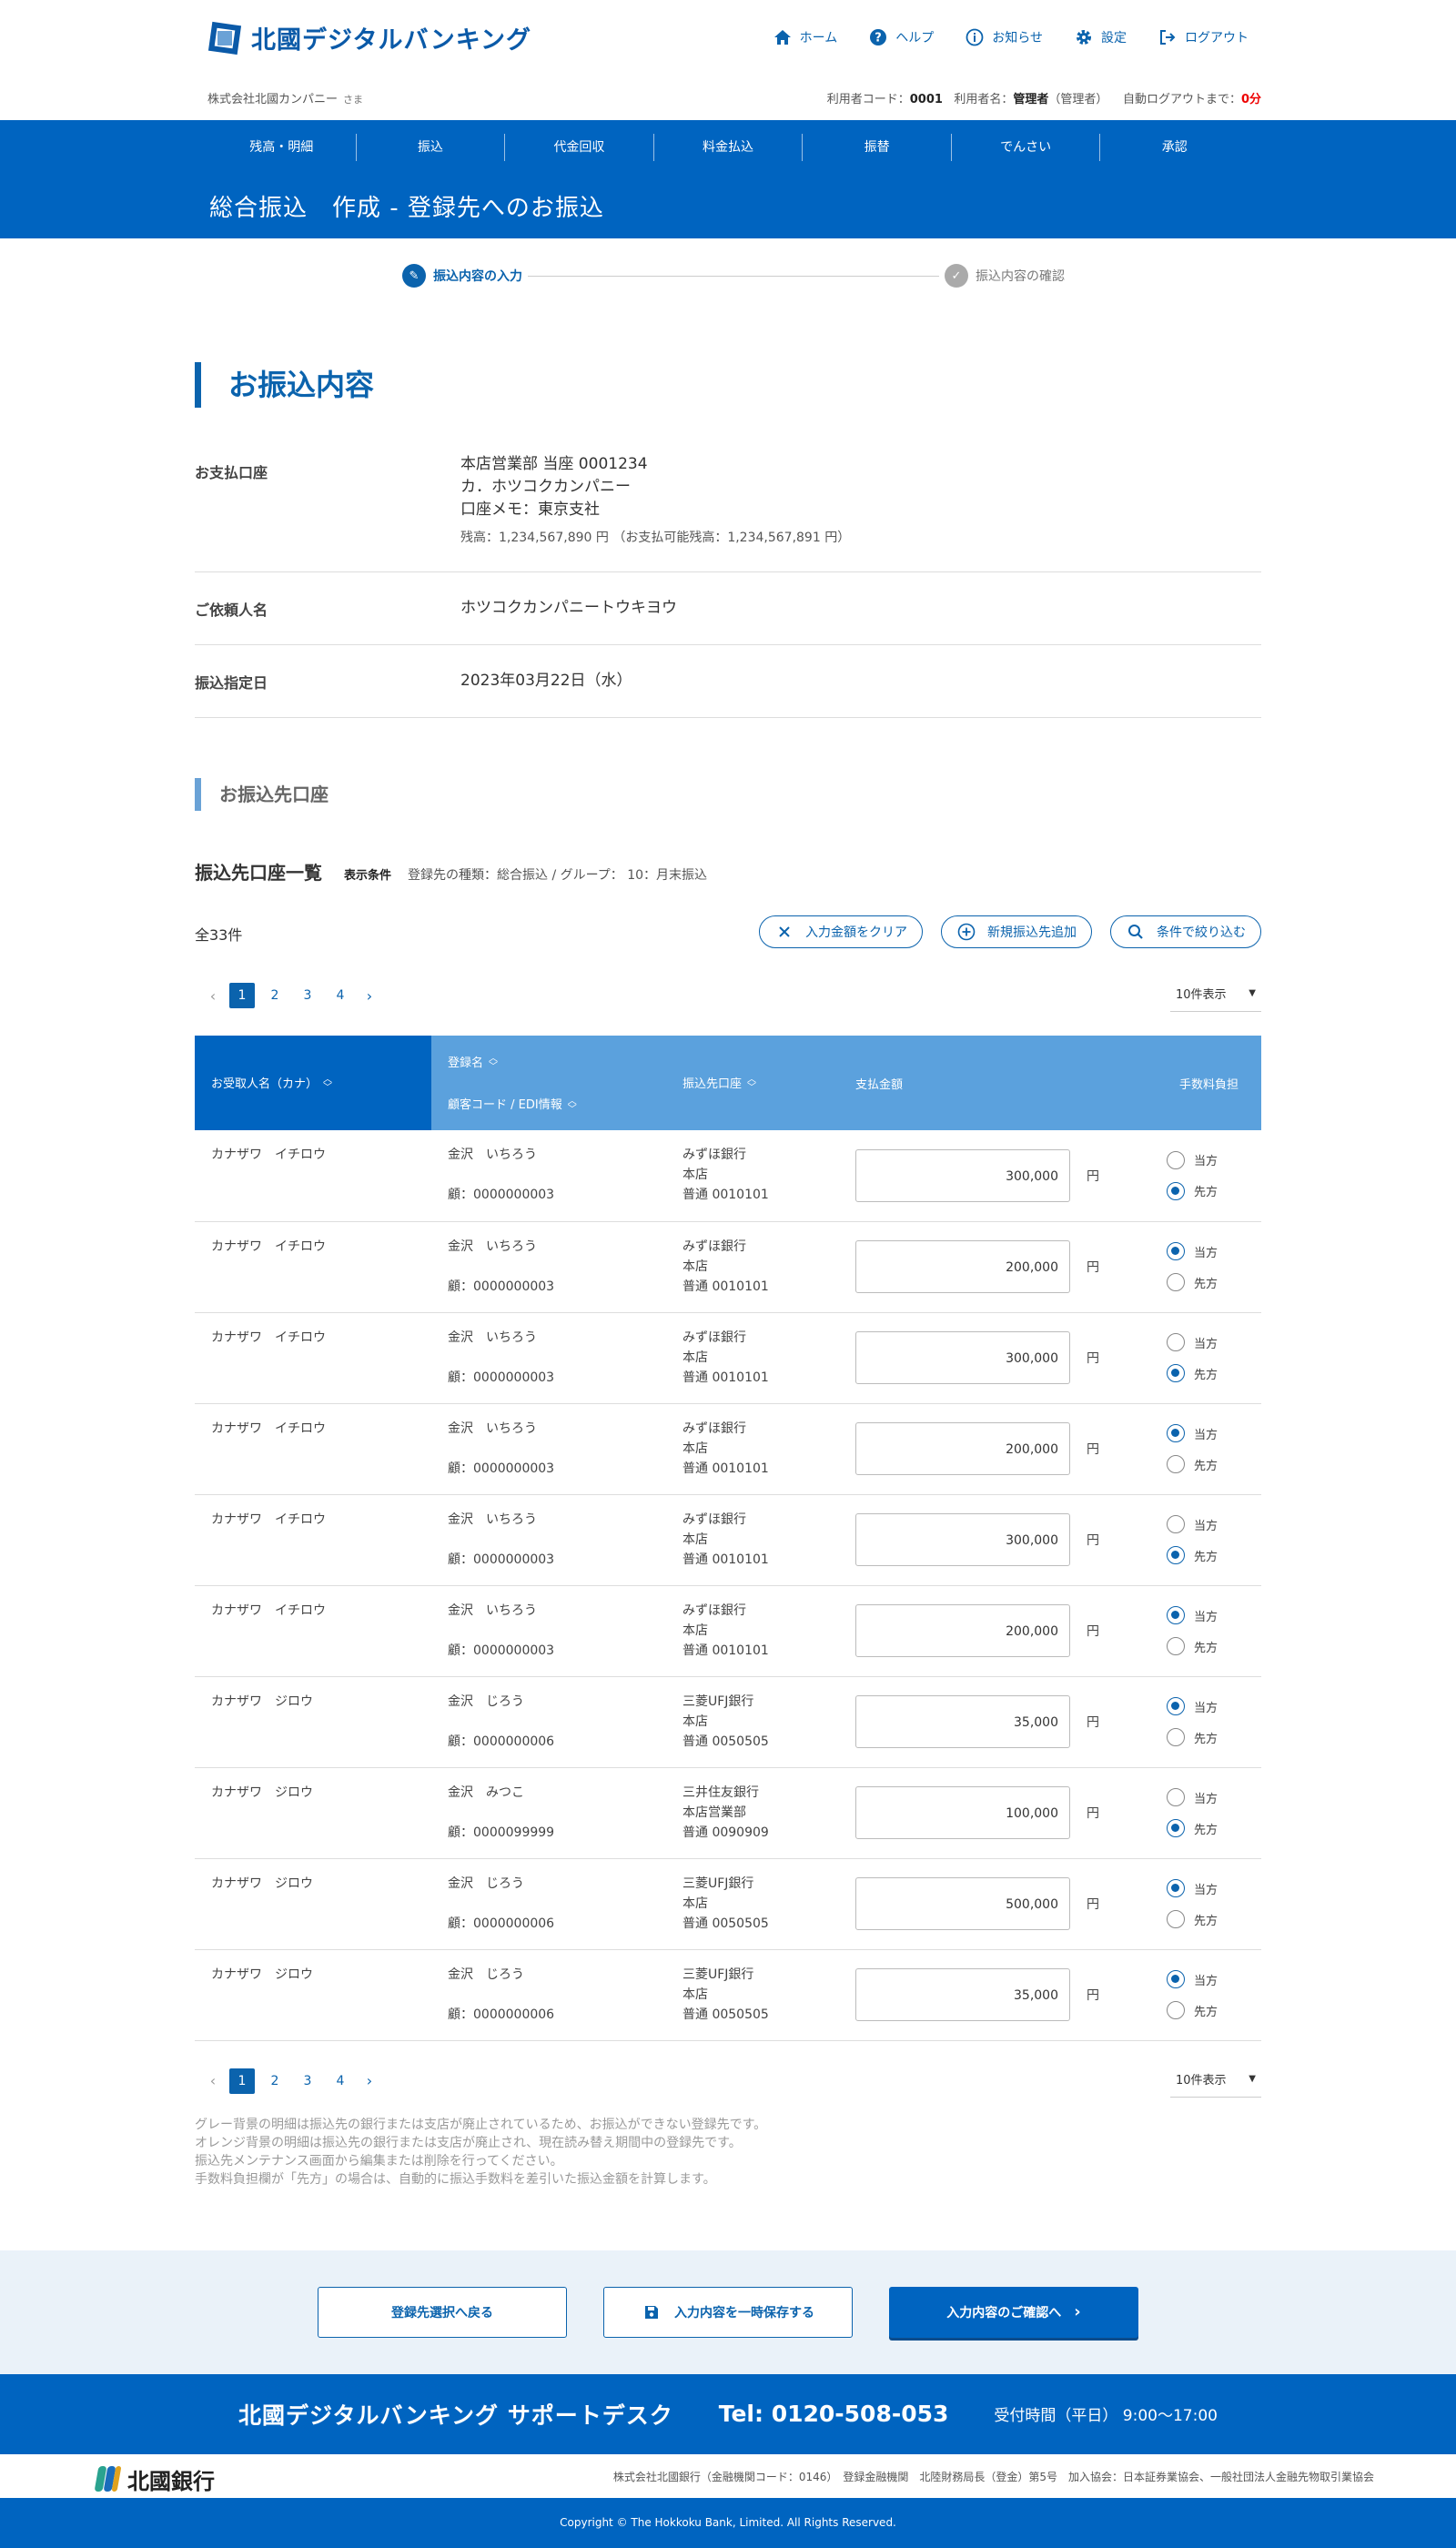  Describe the element at coordinates (443, 2312) in the screenshot. I see `back-button: 登録先選択へ戻る` at that location.